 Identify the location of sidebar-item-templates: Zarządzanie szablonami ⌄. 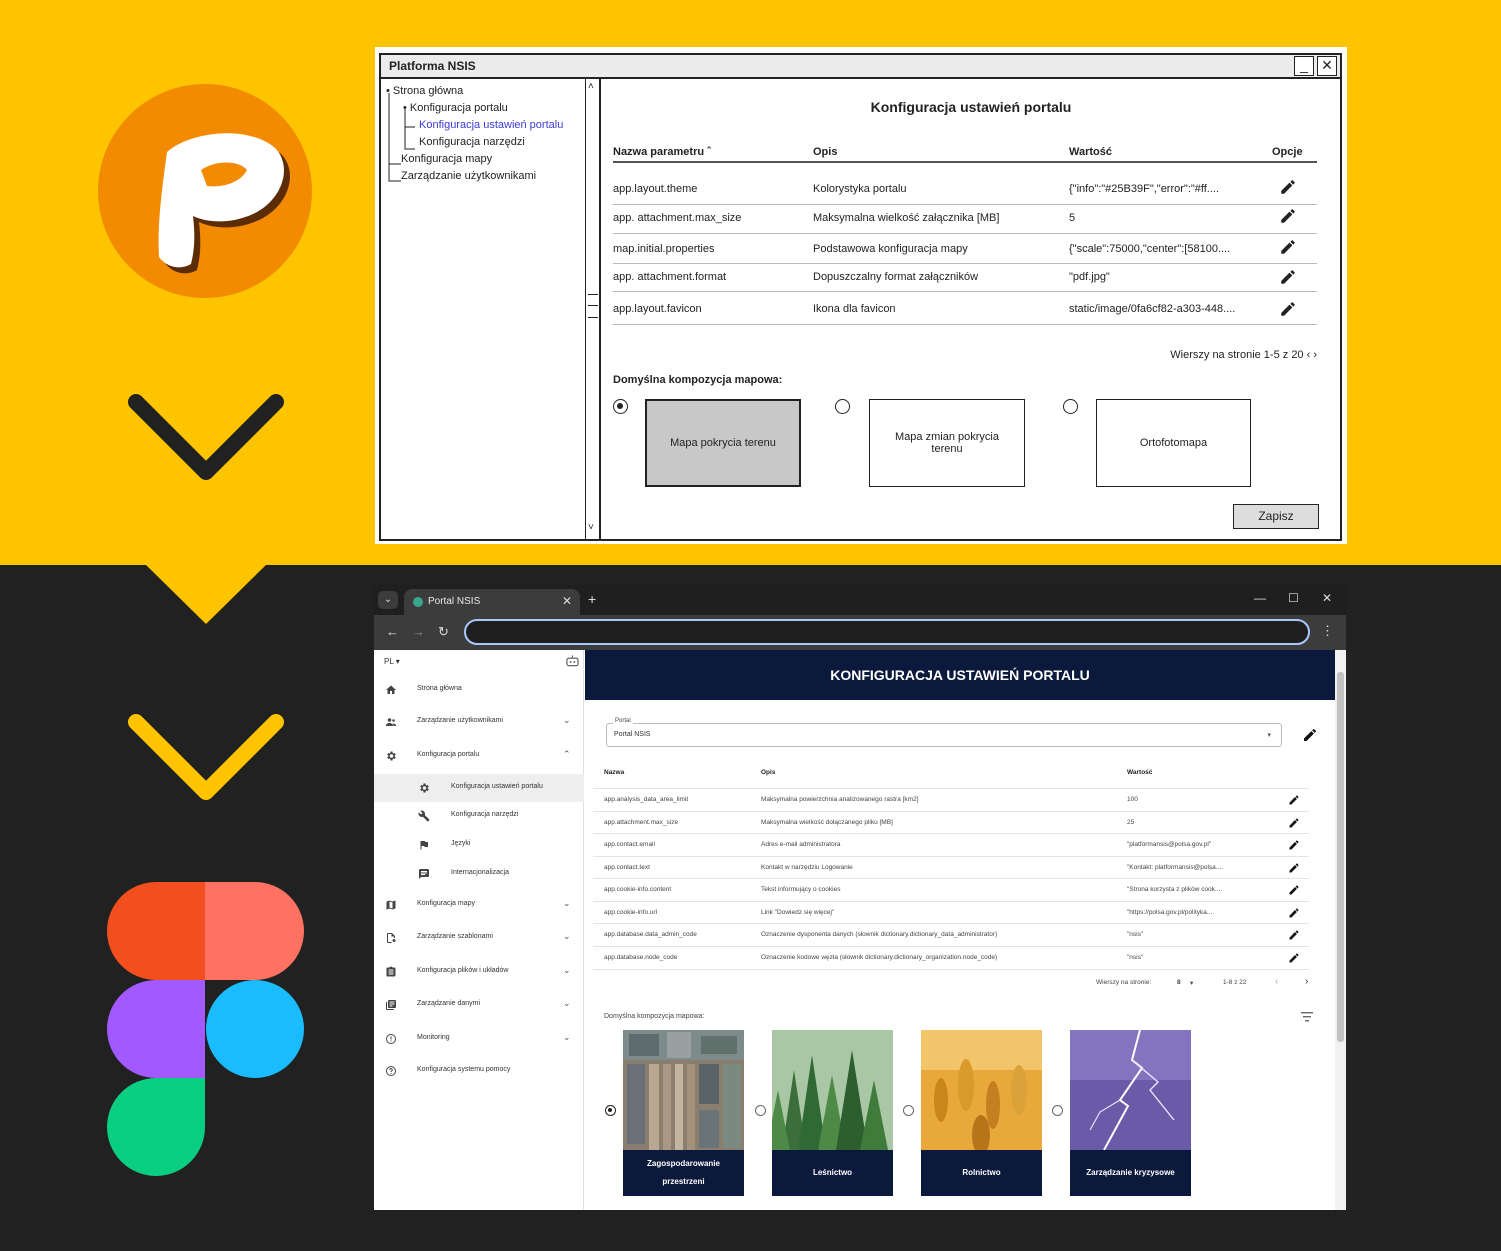
(479, 938).